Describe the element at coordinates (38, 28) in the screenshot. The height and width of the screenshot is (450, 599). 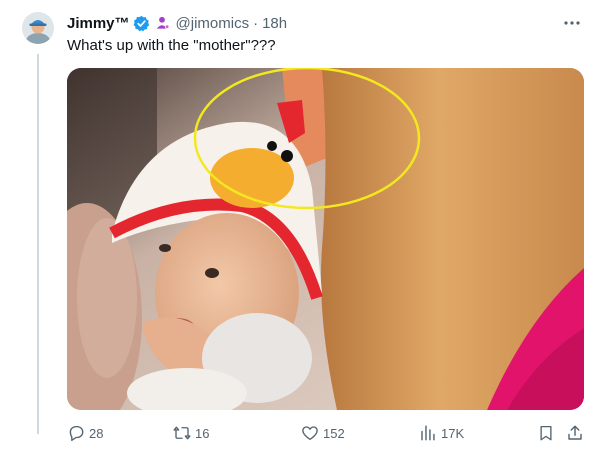
I see `avatar` at that location.